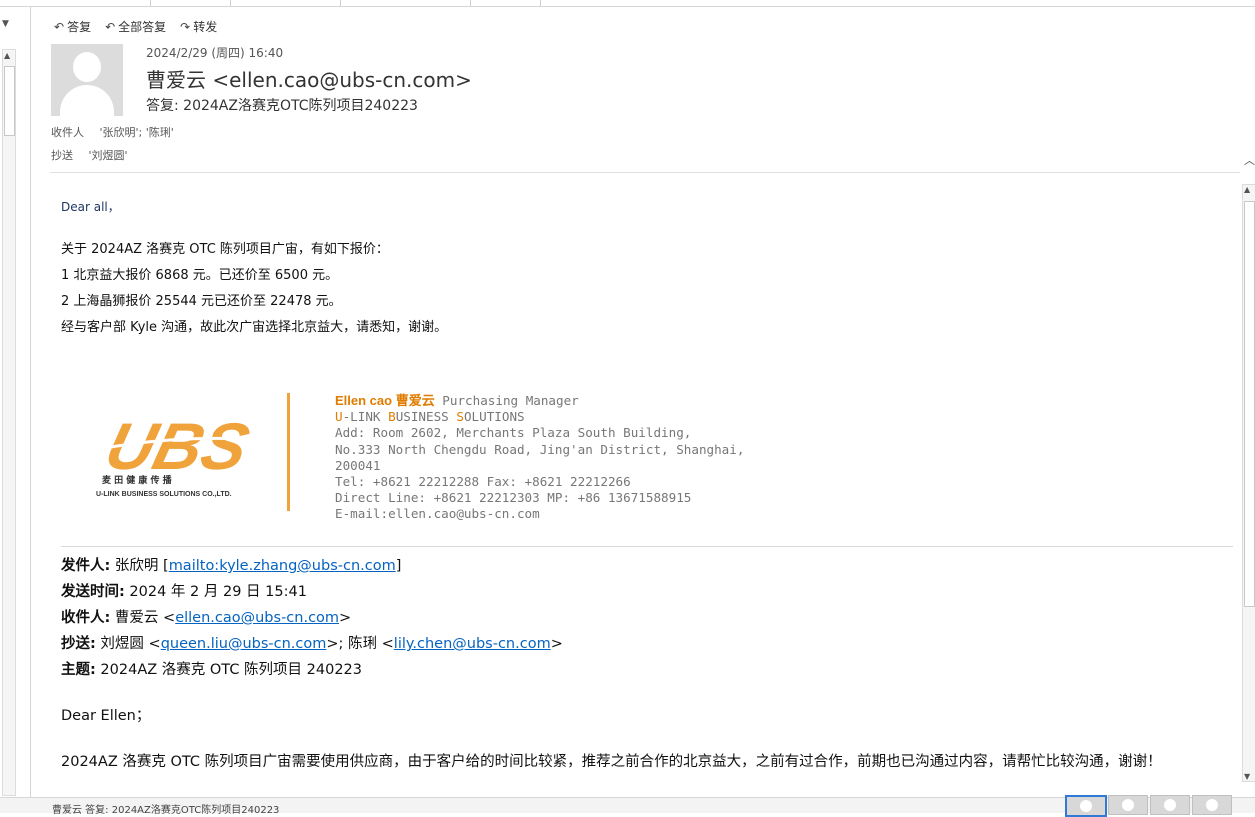 The image size is (1255, 817). What do you see at coordinates (254, 327) in the screenshot?
I see `body-line: 经与客户部 Kyle 沟通，故此次广宙选择北京益大，请悉知，谢谢。` at bounding box center [254, 327].